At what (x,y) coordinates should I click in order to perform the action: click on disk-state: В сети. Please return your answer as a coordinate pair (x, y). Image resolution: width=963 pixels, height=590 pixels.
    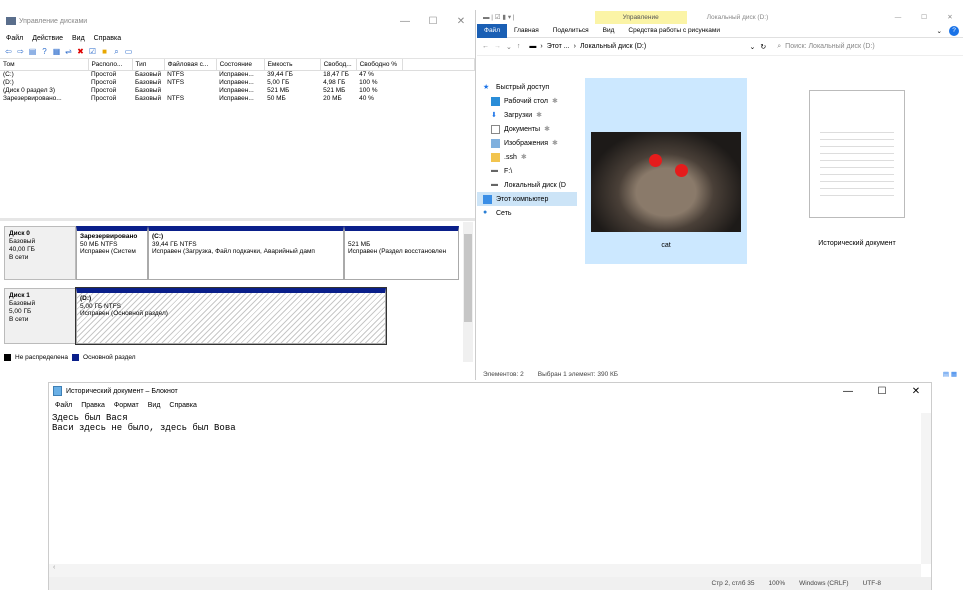
    Looking at the image, I should click on (19, 257).